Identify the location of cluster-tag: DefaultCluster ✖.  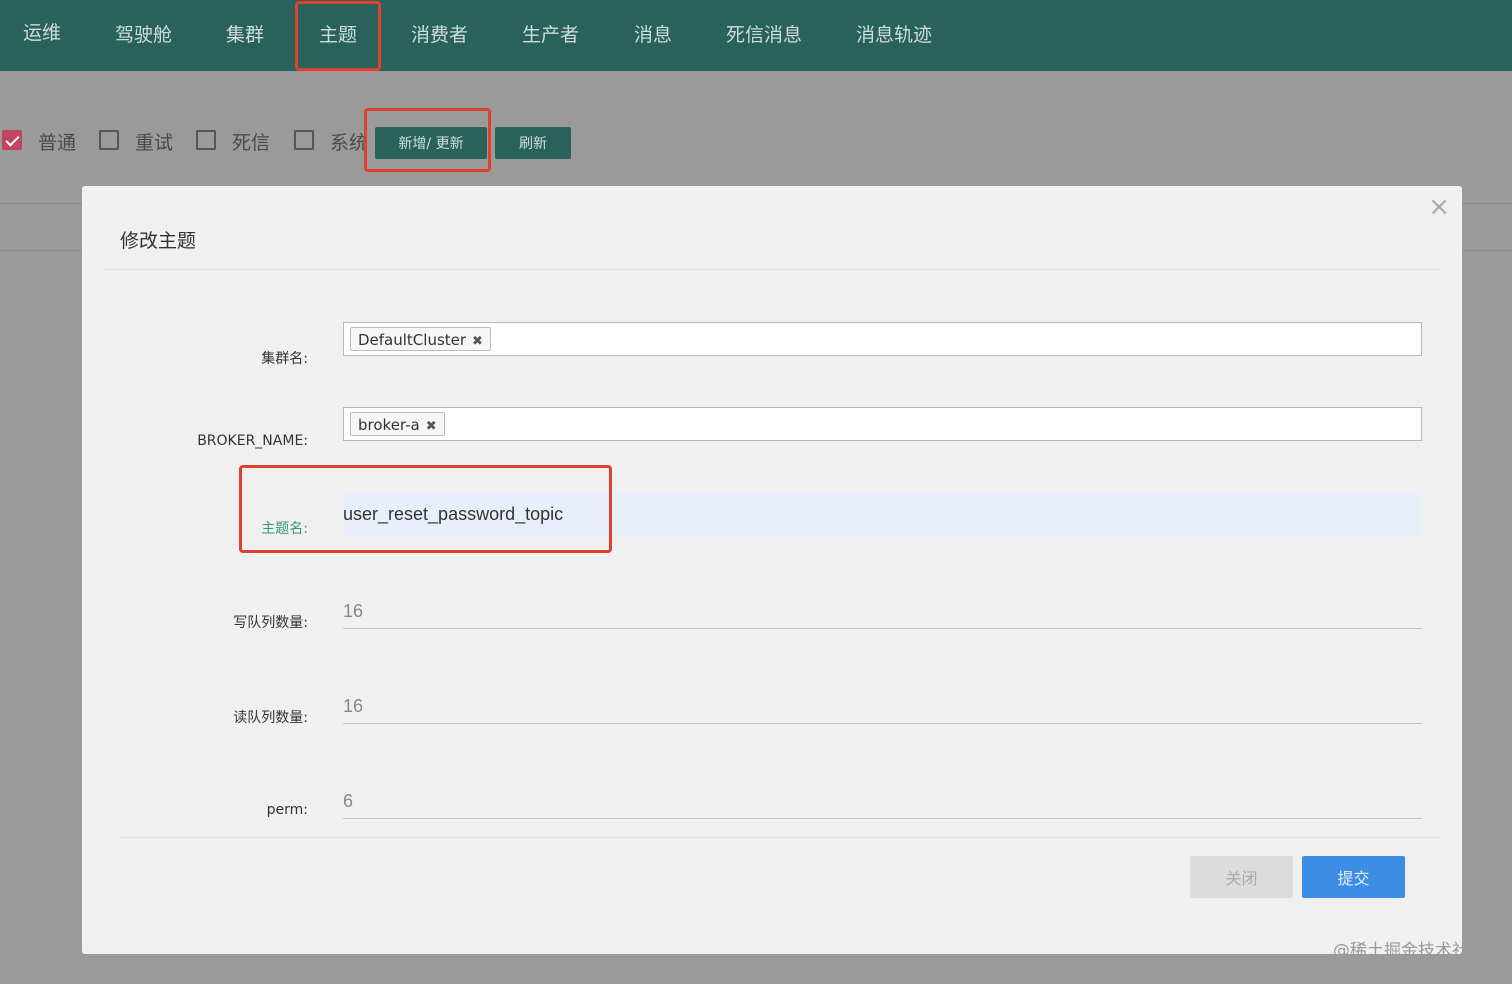
(420, 339).